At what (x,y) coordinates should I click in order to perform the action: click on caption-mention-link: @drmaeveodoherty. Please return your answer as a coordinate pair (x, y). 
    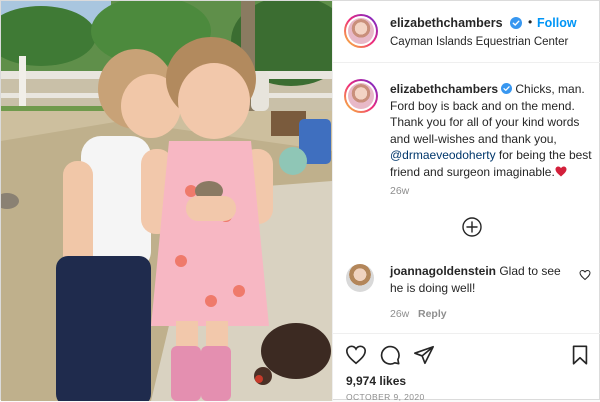
    Looking at the image, I should click on (443, 155).